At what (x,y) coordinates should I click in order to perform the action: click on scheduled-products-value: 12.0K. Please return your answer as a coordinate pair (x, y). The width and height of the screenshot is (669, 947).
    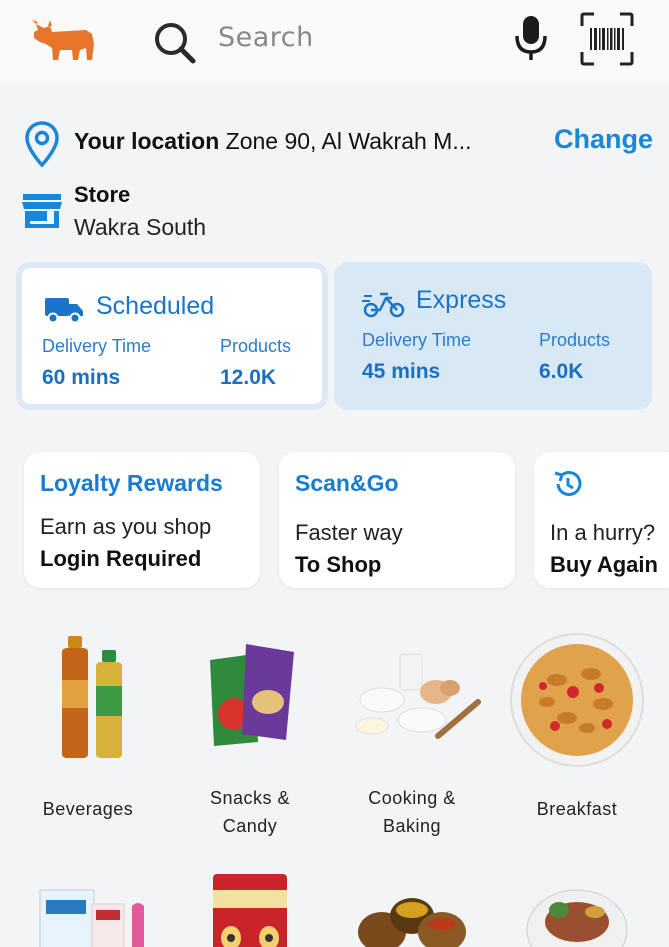
    Looking at the image, I should click on (248, 377).